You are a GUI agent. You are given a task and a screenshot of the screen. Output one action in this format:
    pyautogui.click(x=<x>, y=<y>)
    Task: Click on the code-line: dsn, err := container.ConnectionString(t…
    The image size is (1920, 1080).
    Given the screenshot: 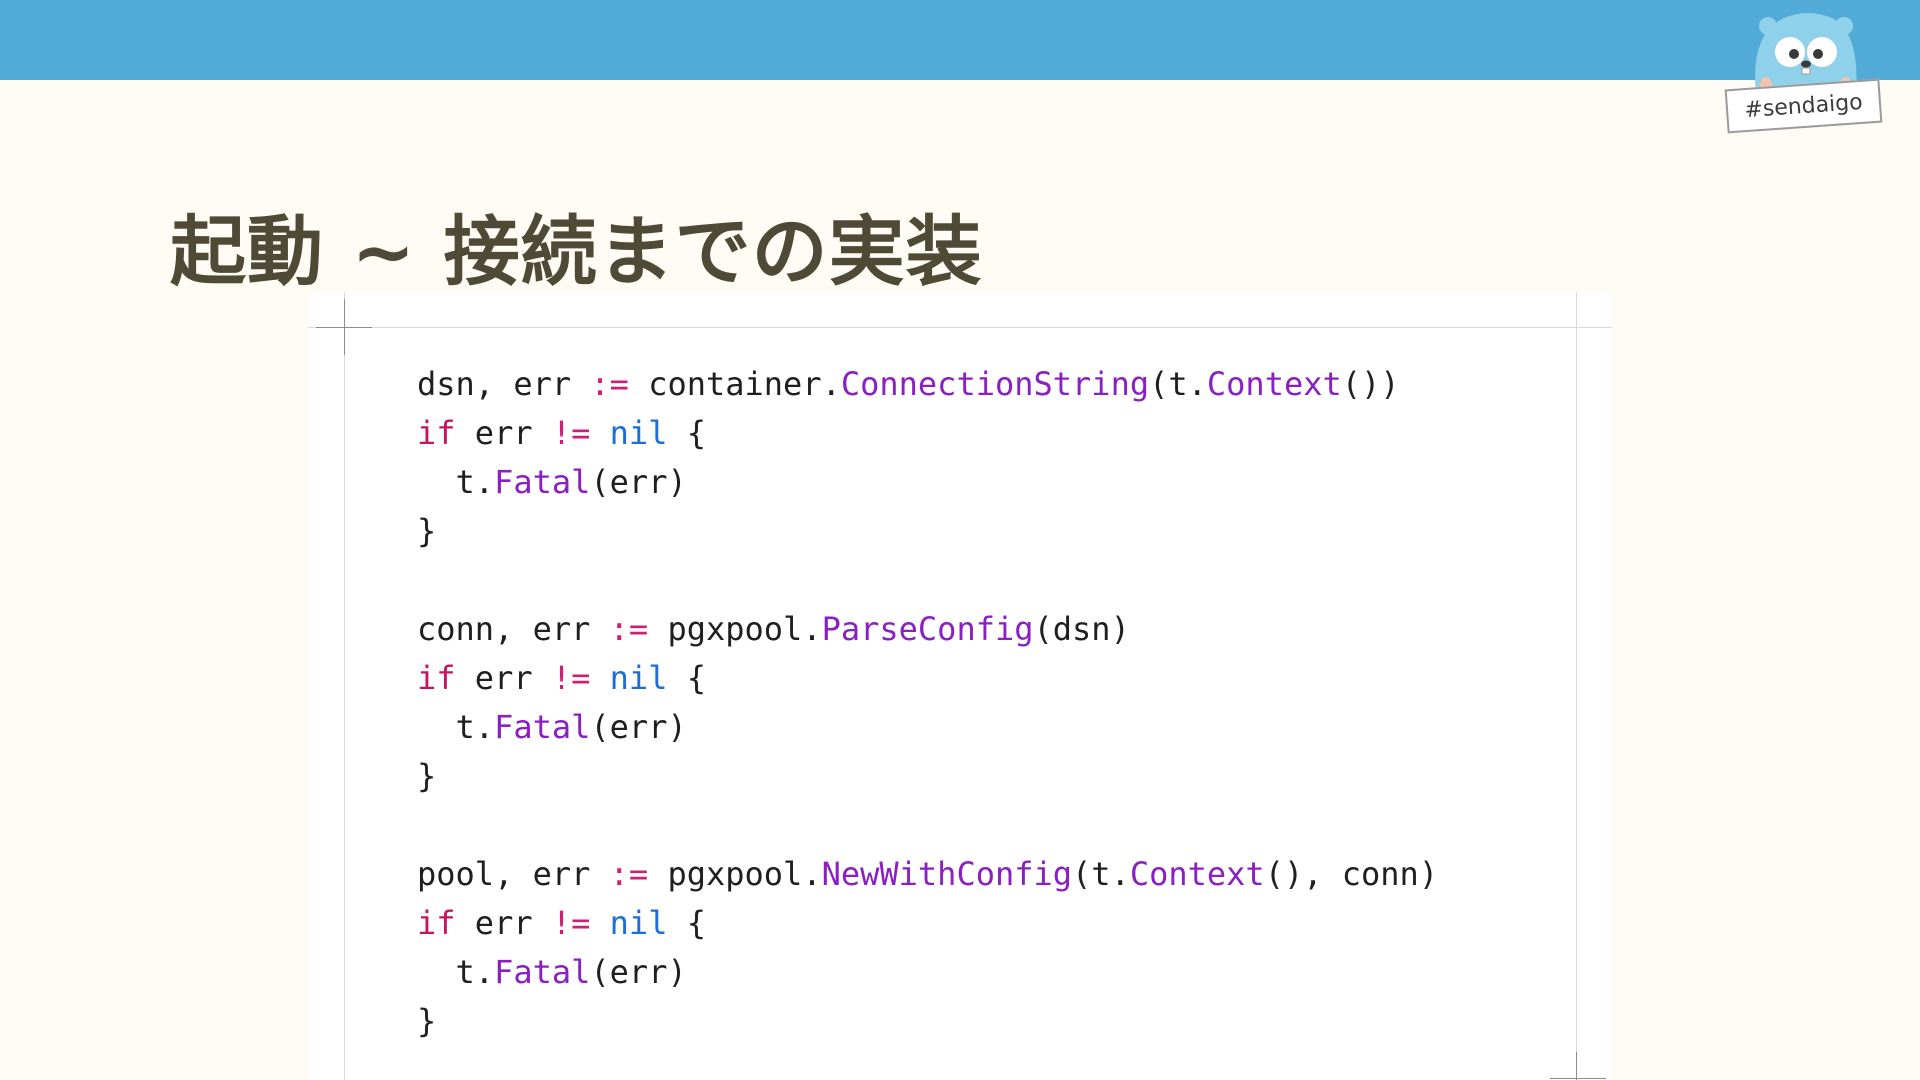 What is the action you would take?
    pyautogui.click(x=927, y=384)
    